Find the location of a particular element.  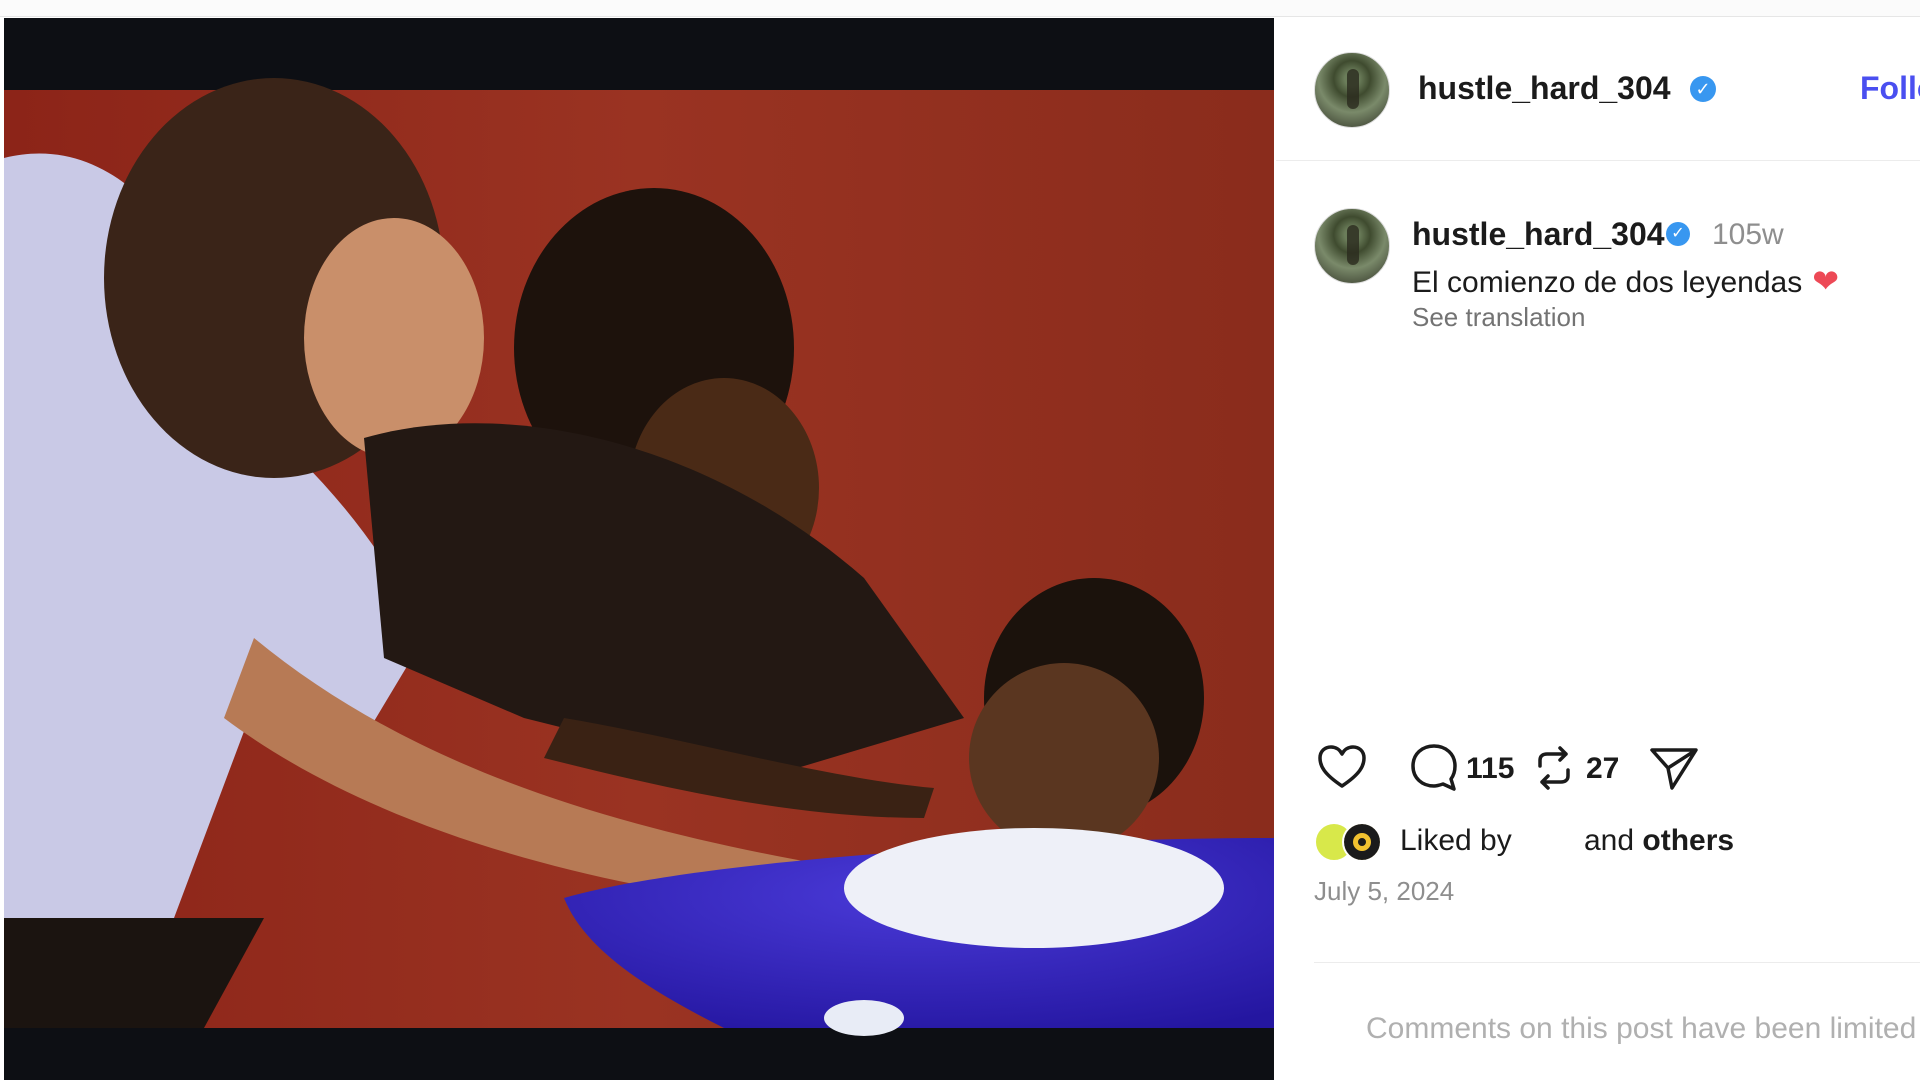

action-bar: 115 27 is located at coordinates (1614, 770).